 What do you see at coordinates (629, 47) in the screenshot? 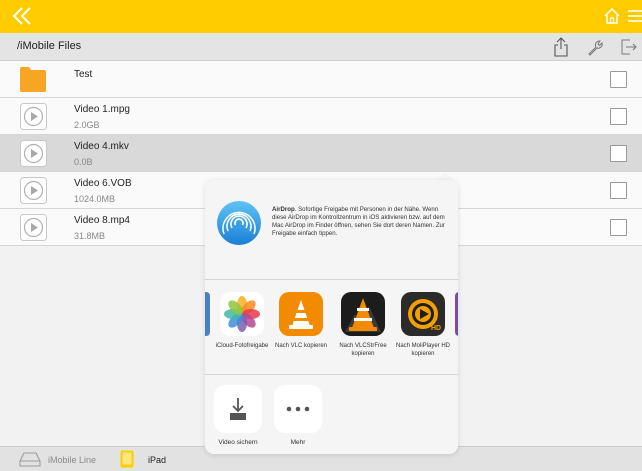
I see `exit-icon` at bounding box center [629, 47].